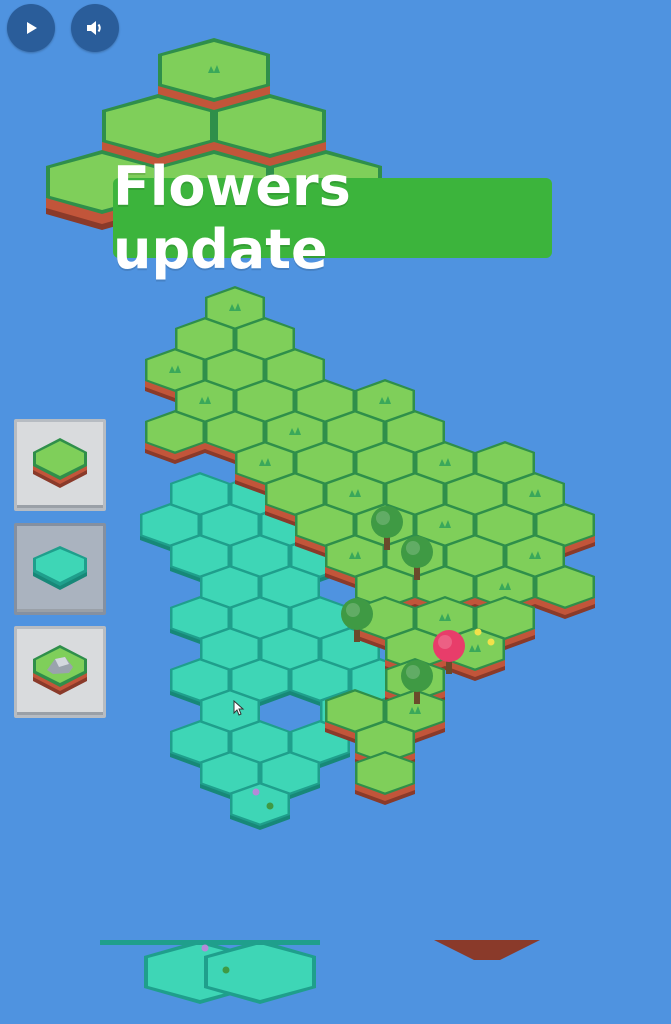 This screenshot has height=1024, width=671. Describe the element at coordinates (210, 942) in the screenshot. I see `tile-outline` at that location.